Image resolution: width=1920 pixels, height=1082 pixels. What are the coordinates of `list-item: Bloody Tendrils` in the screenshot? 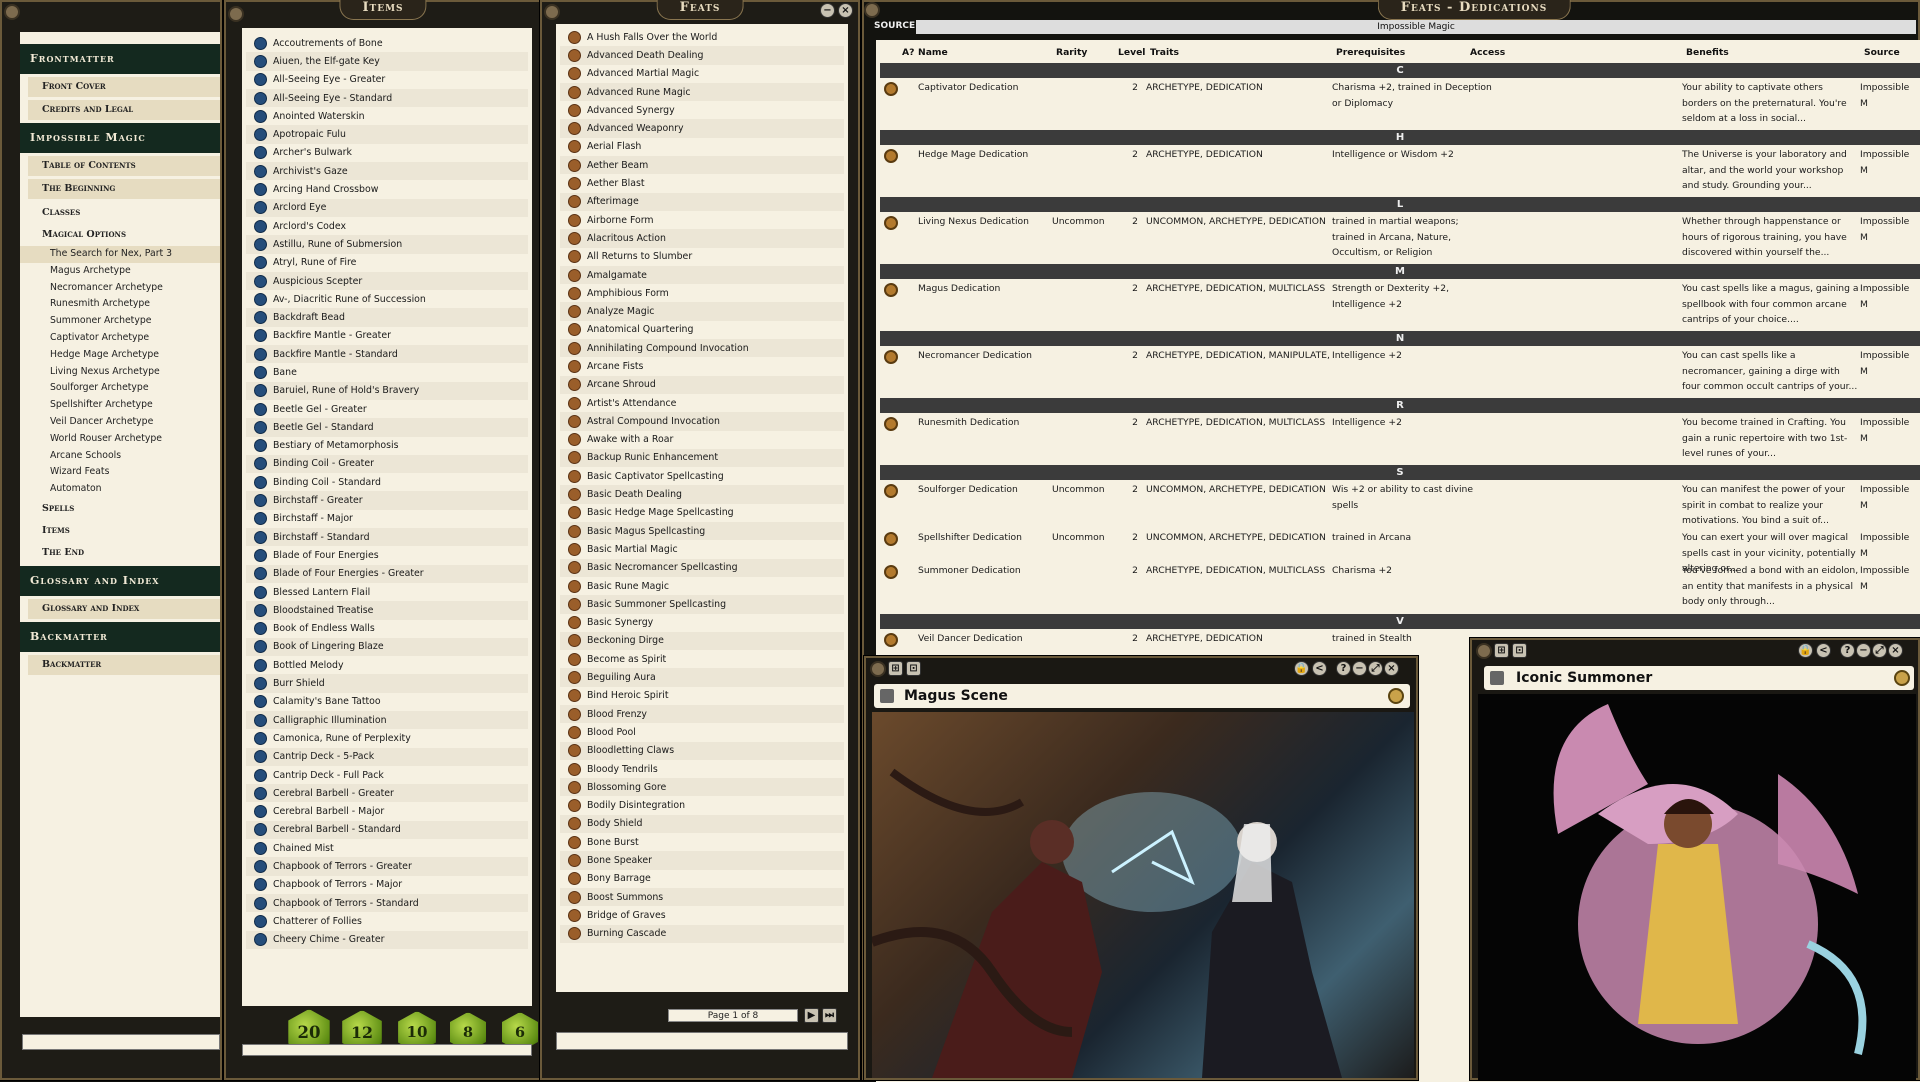 It's located at (702, 769).